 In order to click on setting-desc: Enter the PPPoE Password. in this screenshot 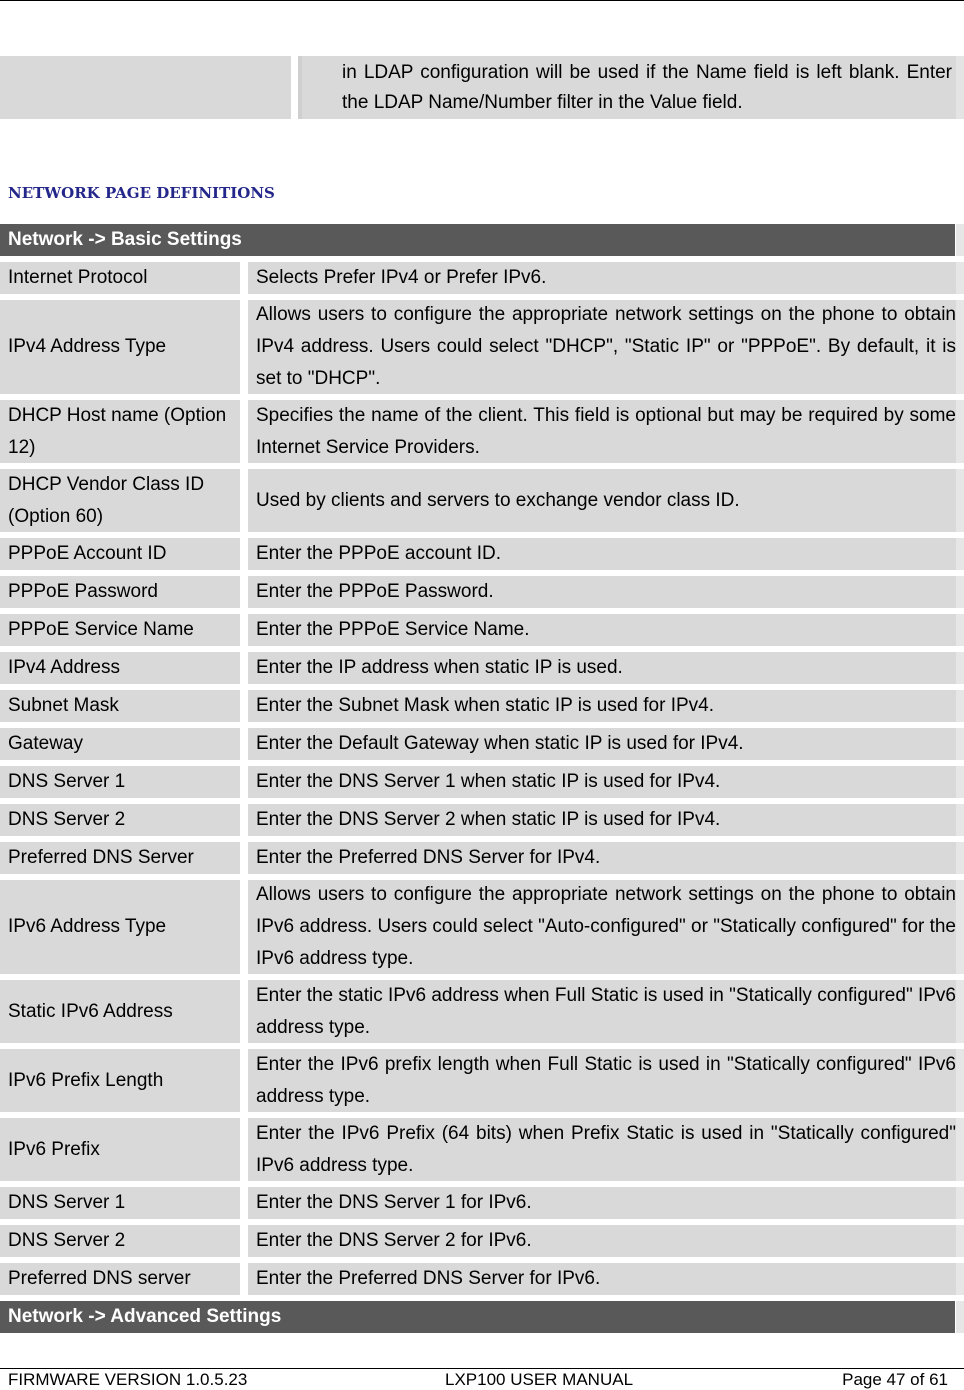, I will do `click(602, 592)`.